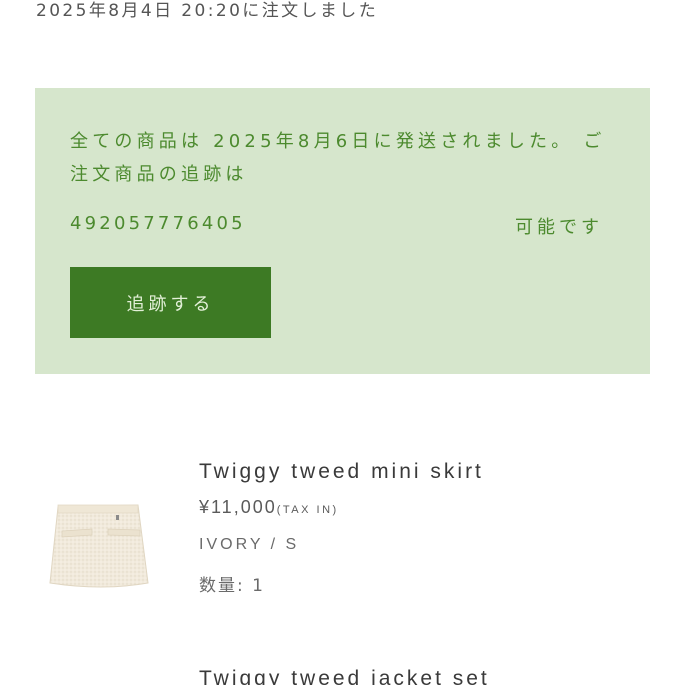 This screenshot has width=685, height=685. Describe the element at coordinates (341, 507) in the screenshot. I see `price-row: ¥11,000(TAX IN)` at that location.